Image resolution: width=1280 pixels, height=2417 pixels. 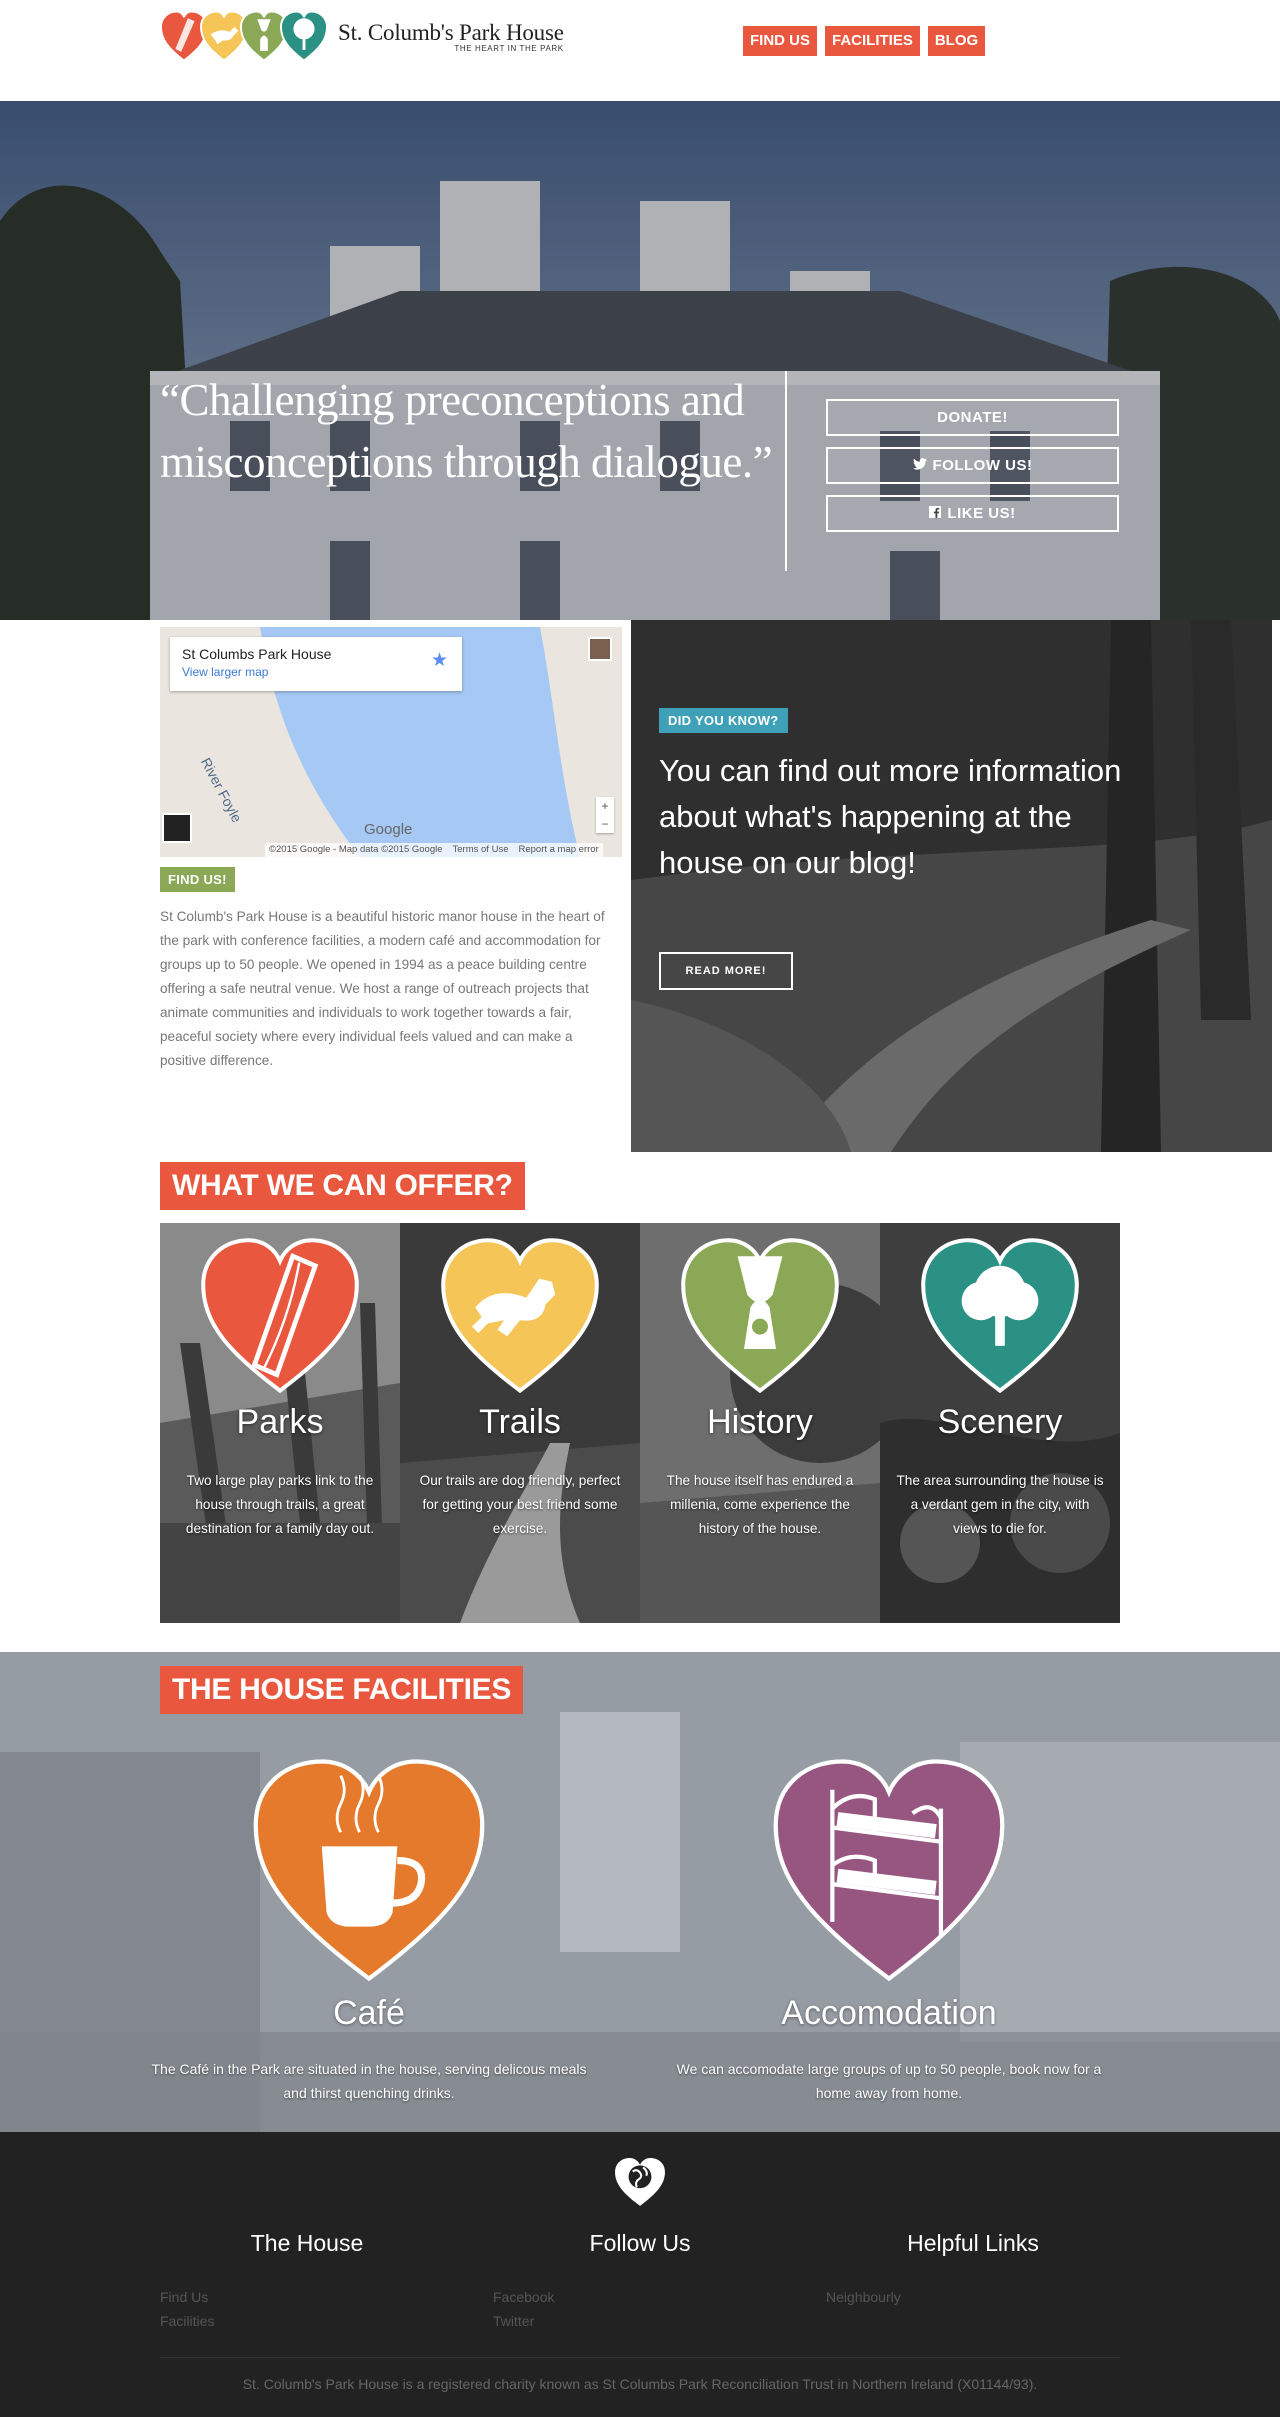 I want to click on dog-icon, so click(x=520, y=1316).